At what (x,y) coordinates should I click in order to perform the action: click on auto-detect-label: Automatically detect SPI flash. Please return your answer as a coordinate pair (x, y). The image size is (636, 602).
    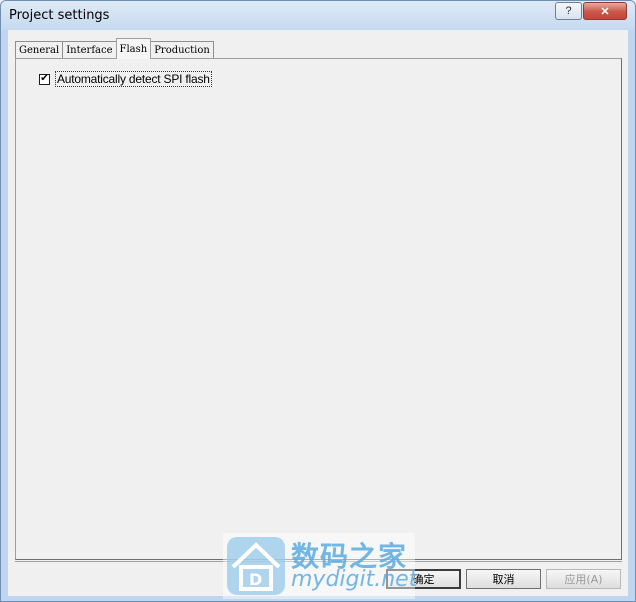
    Looking at the image, I should click on (133, 79).